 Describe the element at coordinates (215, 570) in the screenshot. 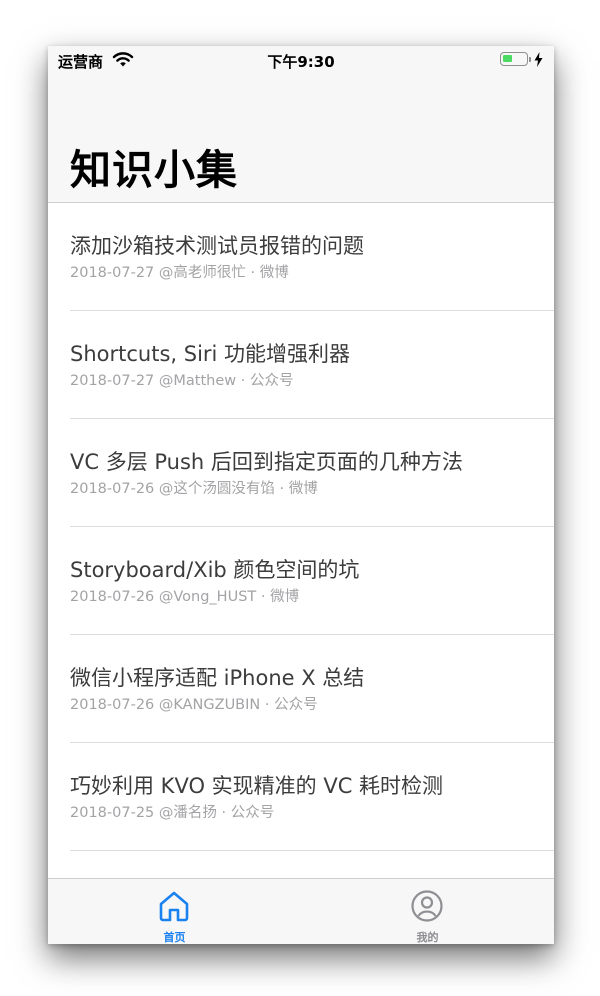

I see `article-title: Storyboard/Xib 颜色空间的坑` at that location.